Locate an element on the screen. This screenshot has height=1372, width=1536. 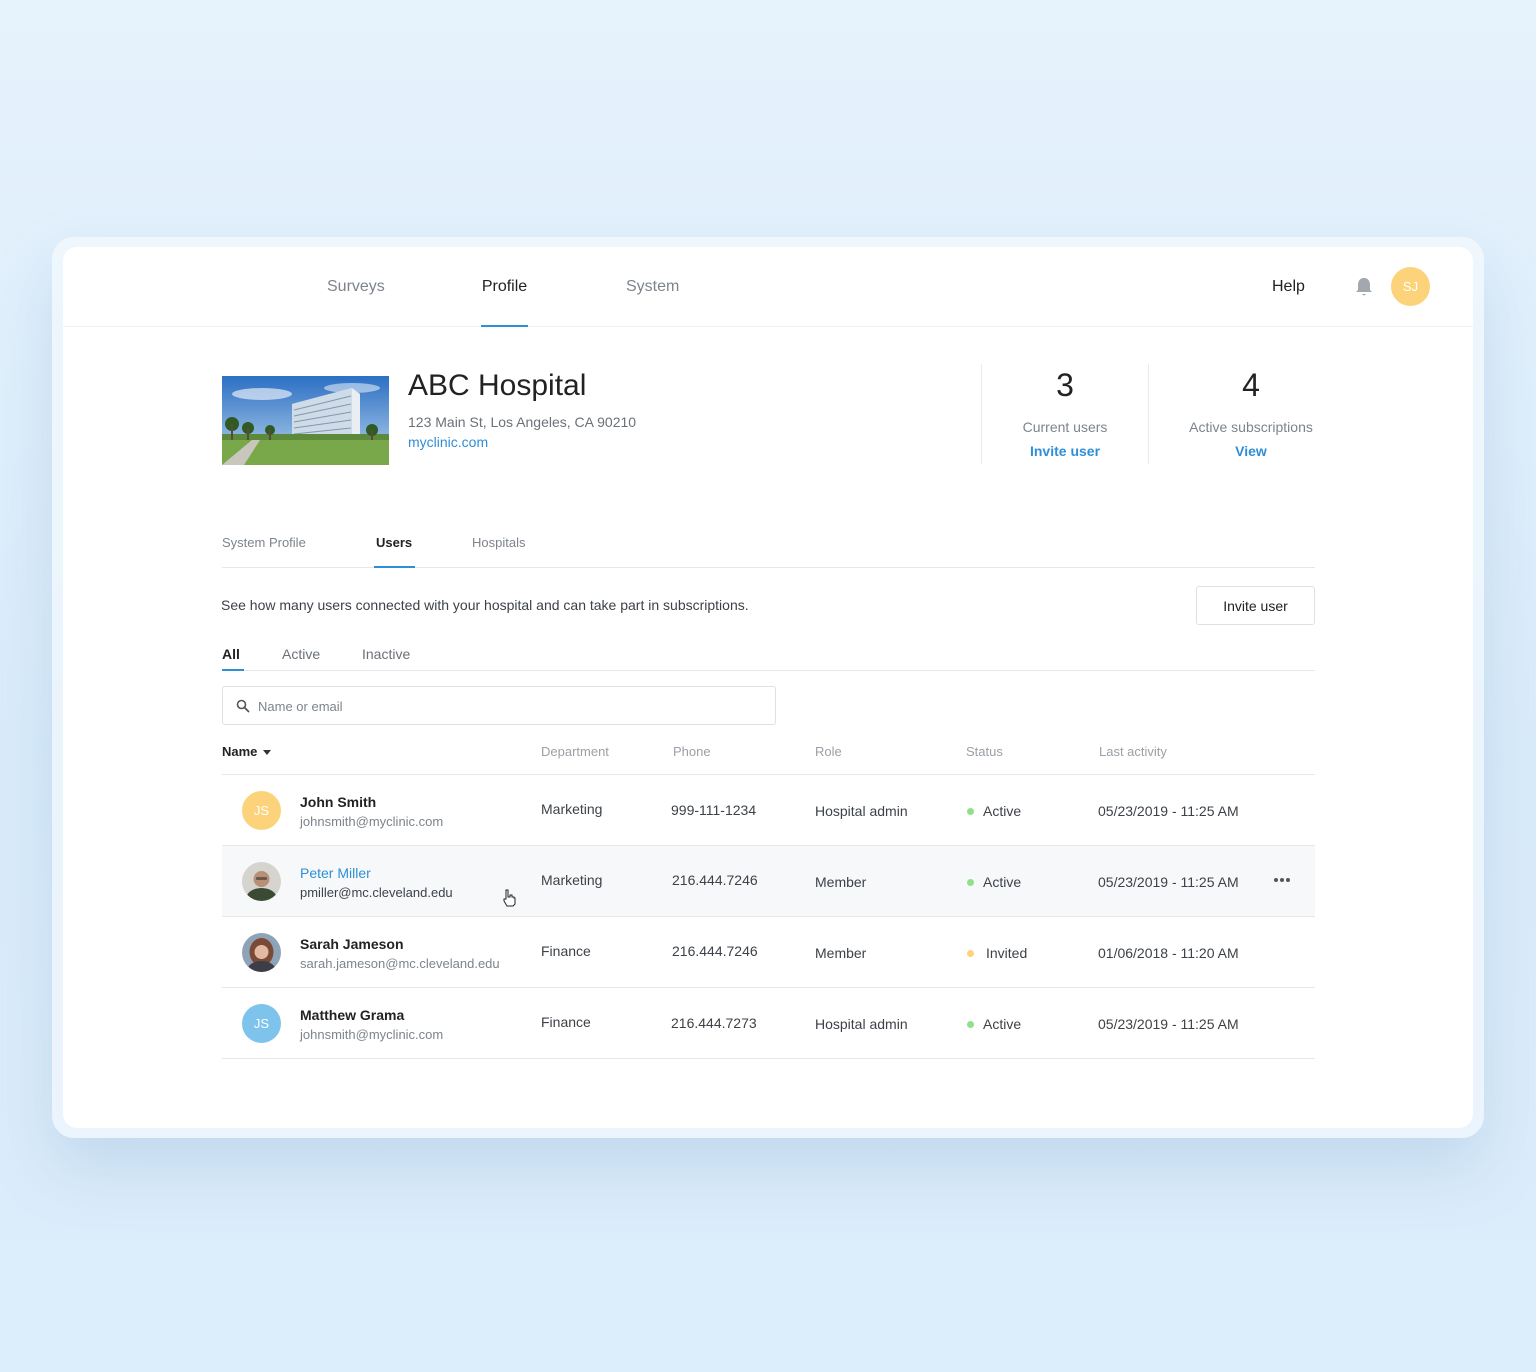
current-users-label: Current users is located at coordinates (1065, 427).